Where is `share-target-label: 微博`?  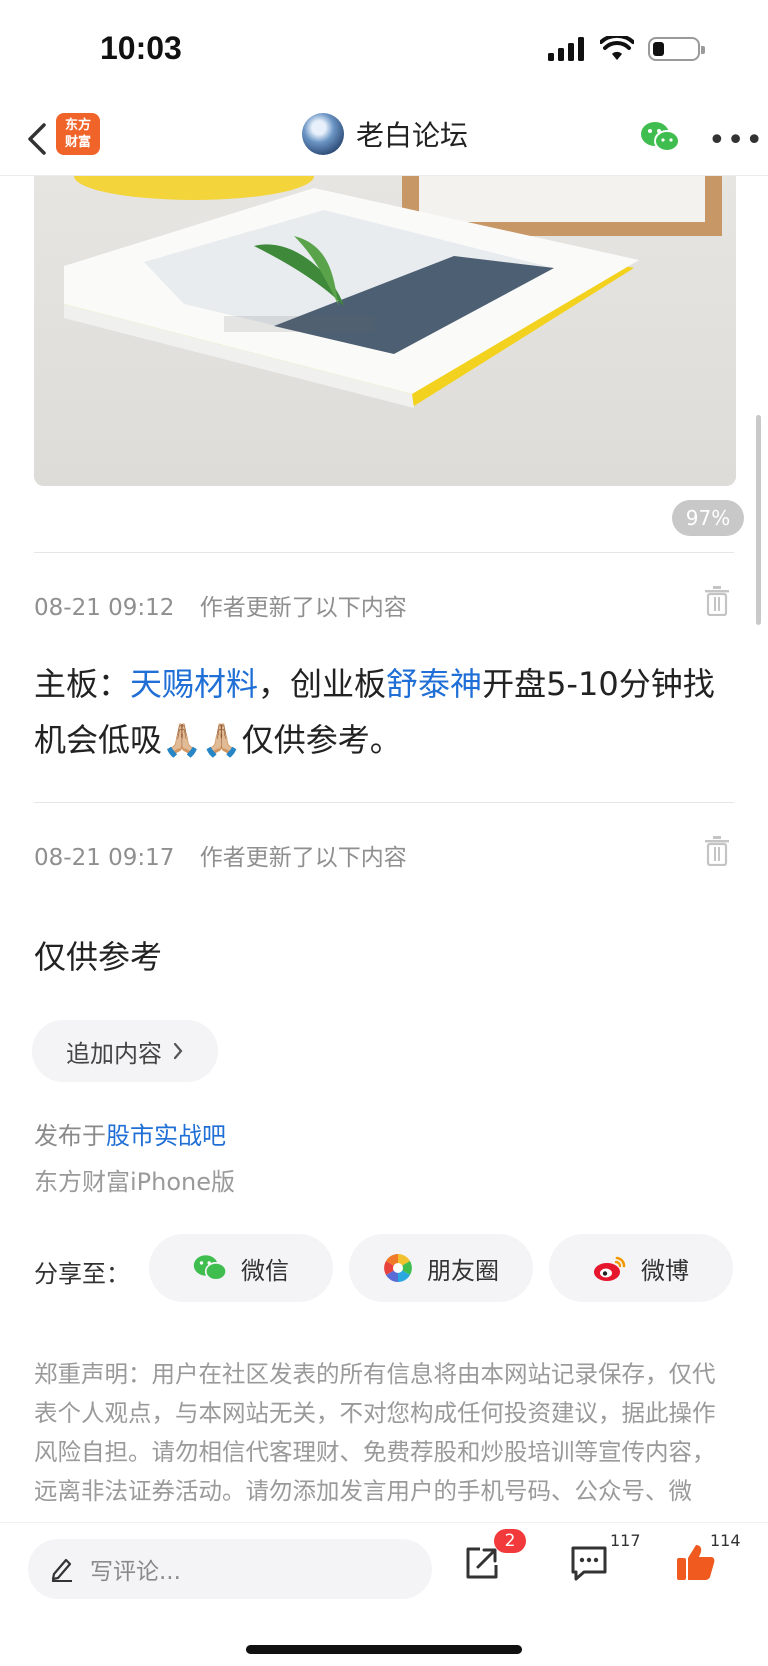
share-target-label: 微博 is located at coordinates (665, 1270).